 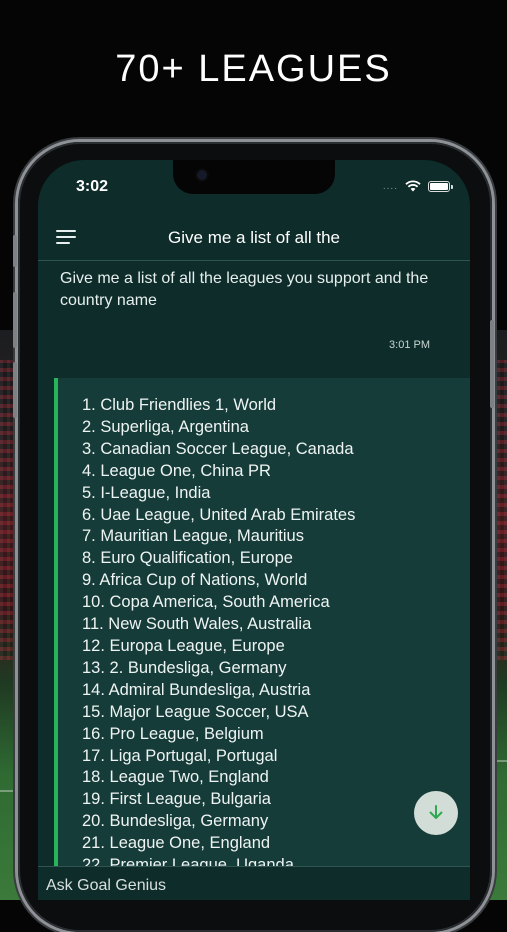 I want to click on list-item: 12. Europa League, Europe, so click(x=183, y=645).